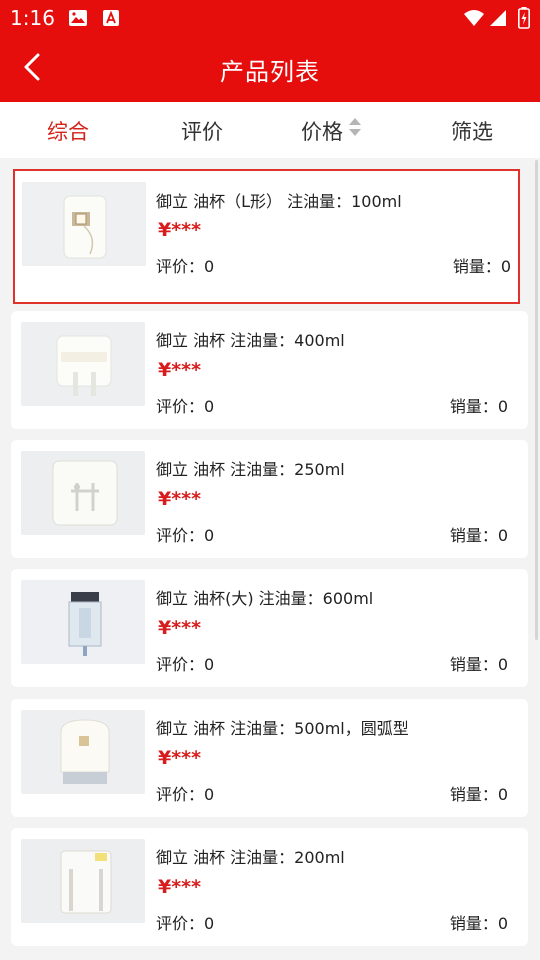 The image size is (540, 960). Describe the element at coordinates (279, 201) in the screenshot. I see `product-name: 御立 油杯（L形） 注油量：100ml` at that location.